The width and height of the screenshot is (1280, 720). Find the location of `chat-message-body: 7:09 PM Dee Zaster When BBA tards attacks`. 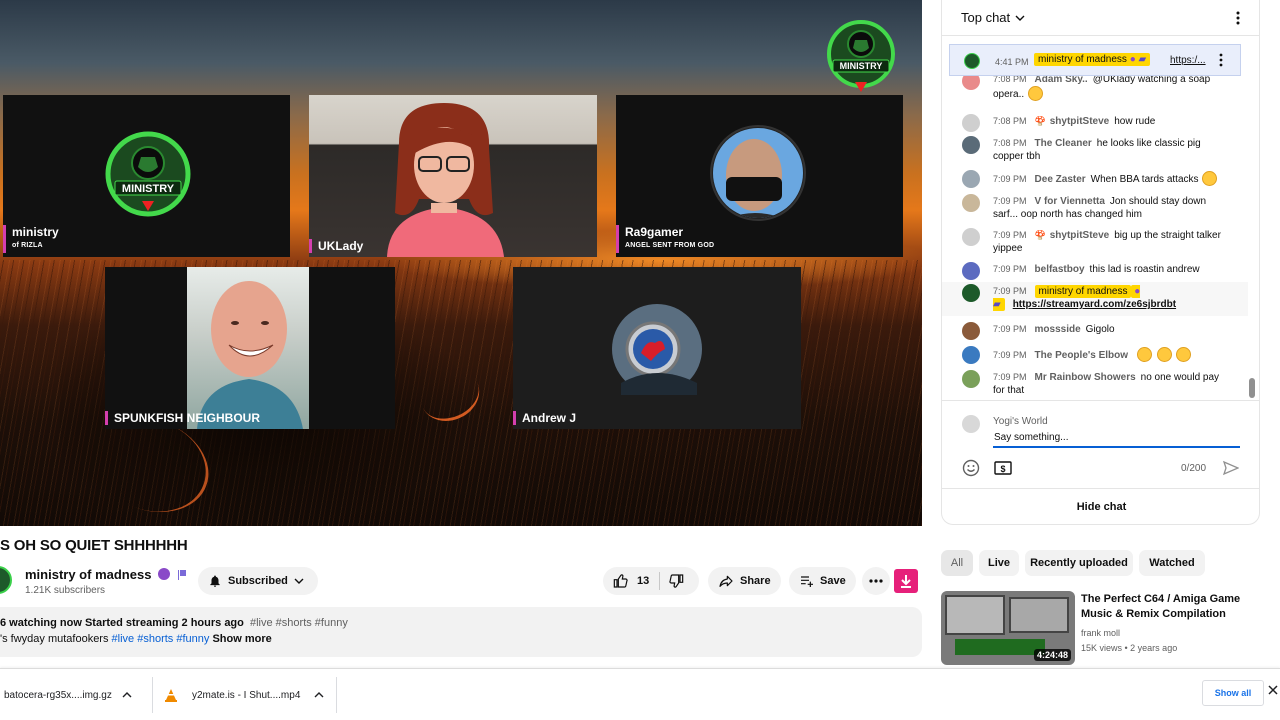

chat-message-body: 7:09 PM Dee Zaster When BBA tards attacks is located at coordinates (1113, 178).